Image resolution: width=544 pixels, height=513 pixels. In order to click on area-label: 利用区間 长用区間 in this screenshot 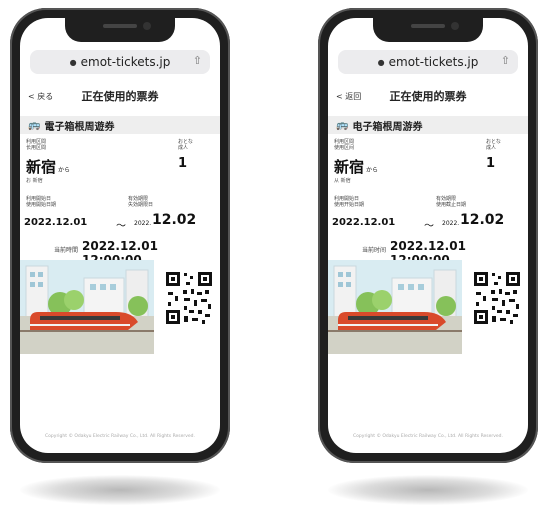, I will do `click(36, 145)`.